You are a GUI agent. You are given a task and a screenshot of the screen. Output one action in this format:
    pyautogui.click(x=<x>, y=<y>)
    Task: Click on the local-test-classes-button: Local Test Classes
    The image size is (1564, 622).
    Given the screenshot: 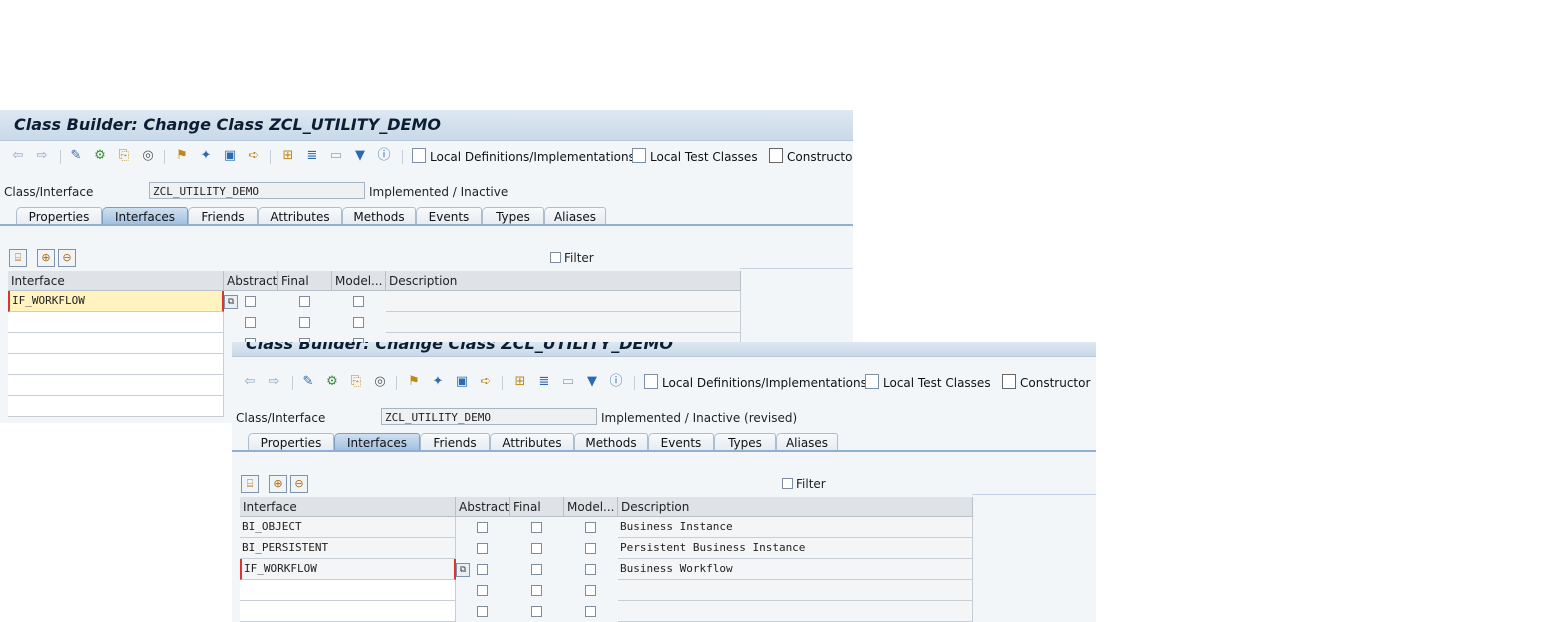 What is the action you would take?
    pyautogui.click(x=928, y=382)
    